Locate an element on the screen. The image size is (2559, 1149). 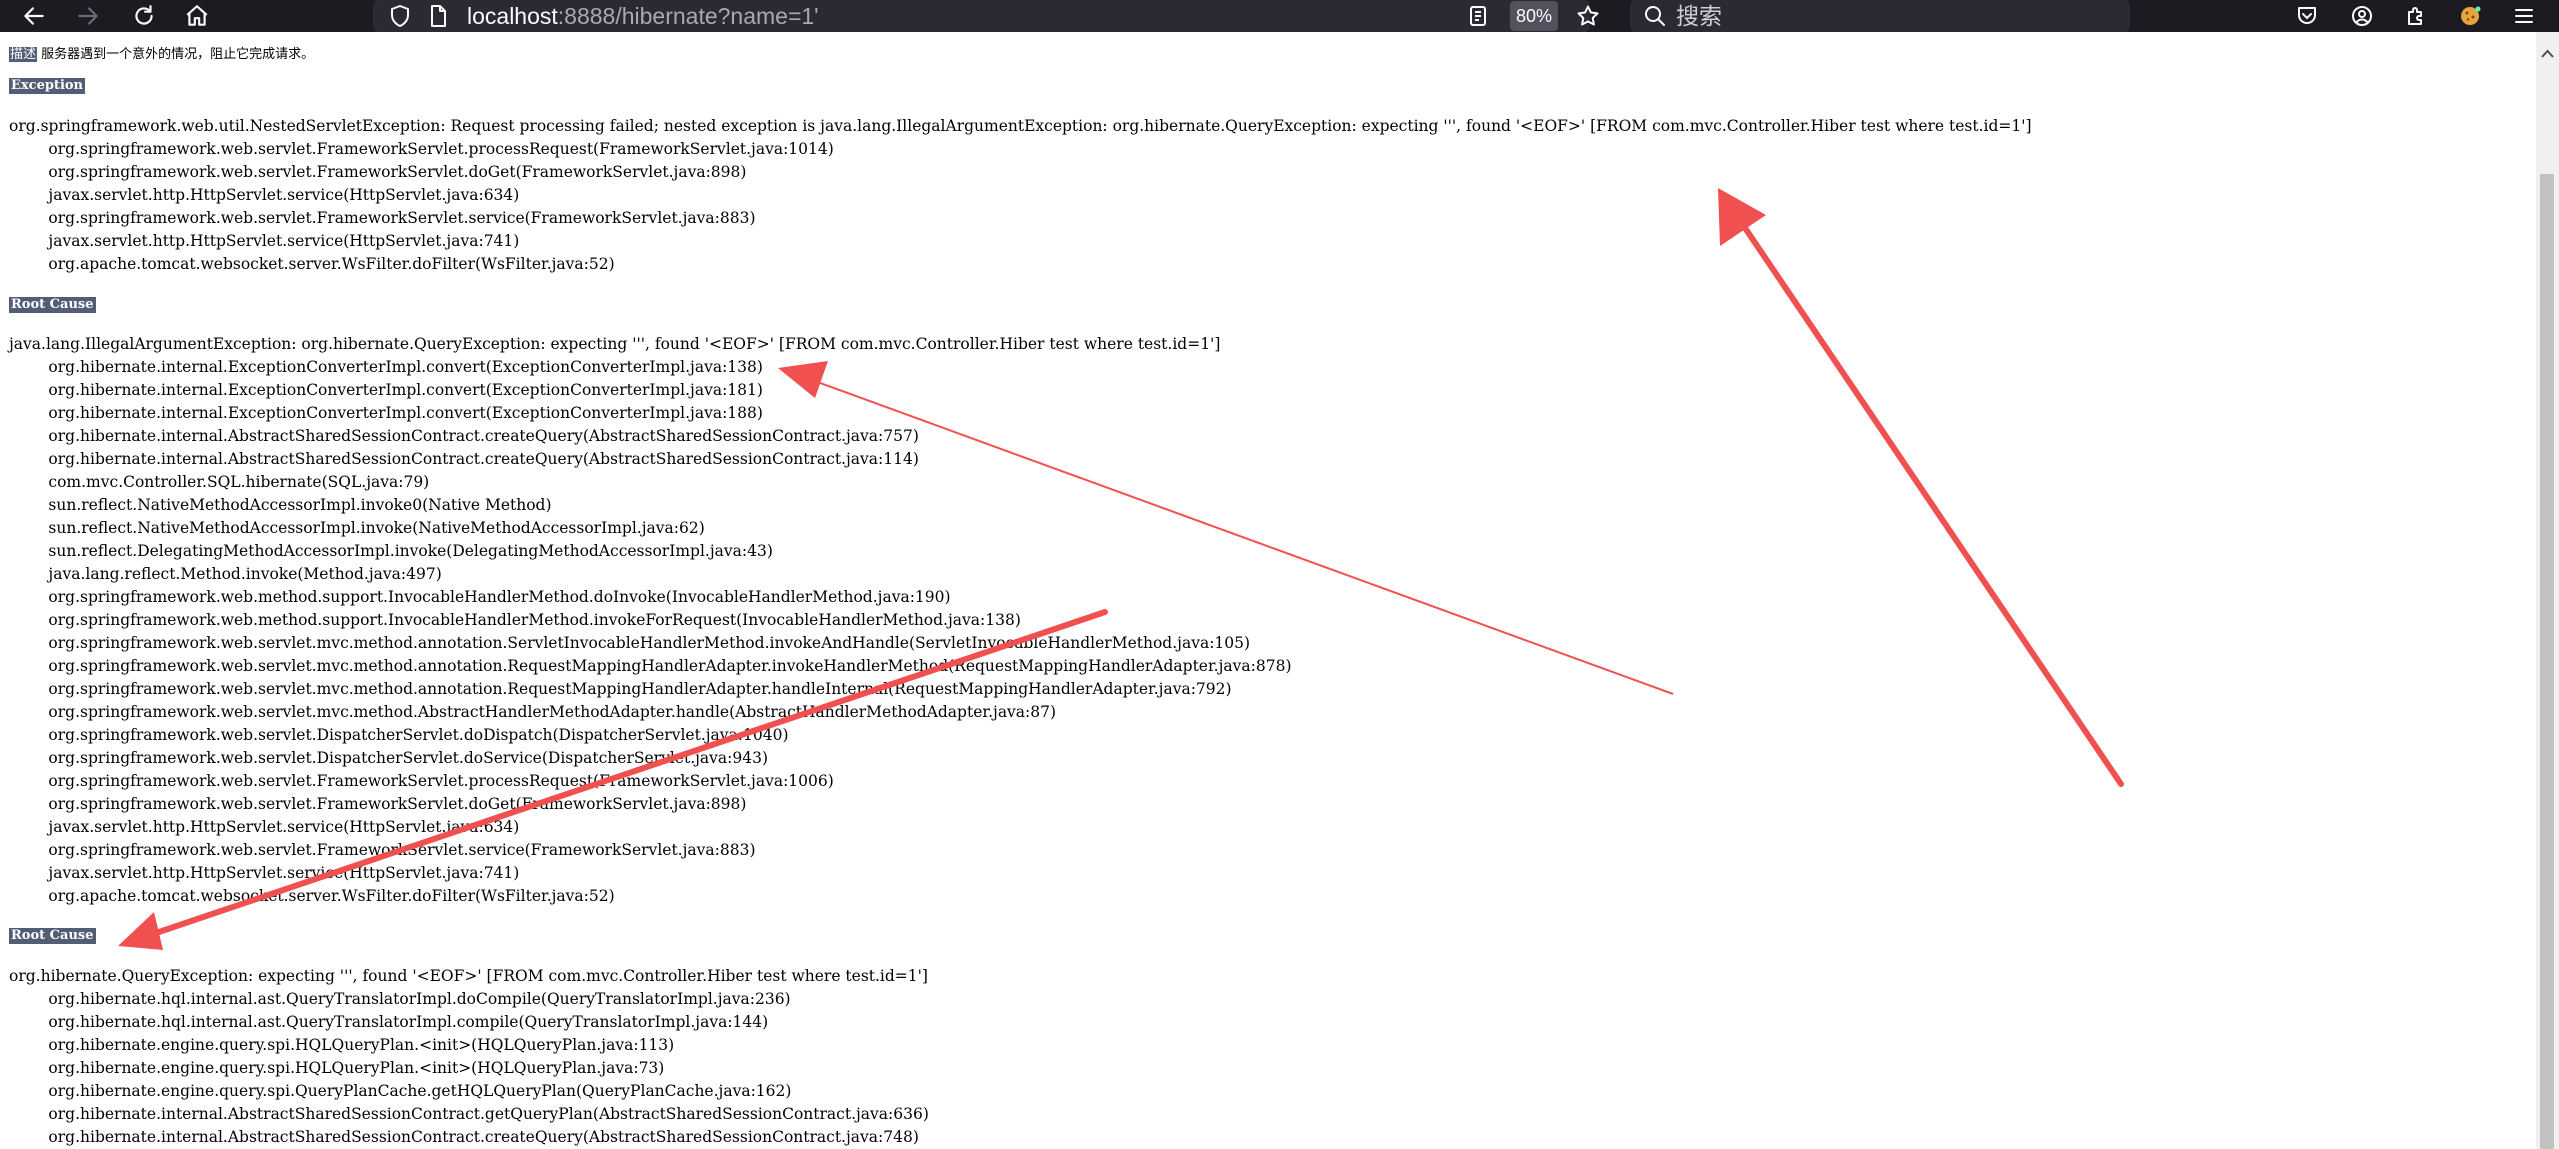
browser-toolbar: localhost:8888/hibernate?name=1' 80% 搜索 is located at coordinates (1279, 16).